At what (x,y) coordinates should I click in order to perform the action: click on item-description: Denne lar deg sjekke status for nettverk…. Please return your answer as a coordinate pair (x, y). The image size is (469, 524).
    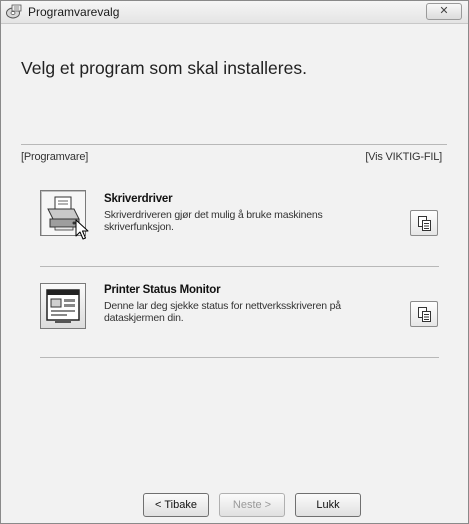
    Looking at the image, I should click on (222, 312).